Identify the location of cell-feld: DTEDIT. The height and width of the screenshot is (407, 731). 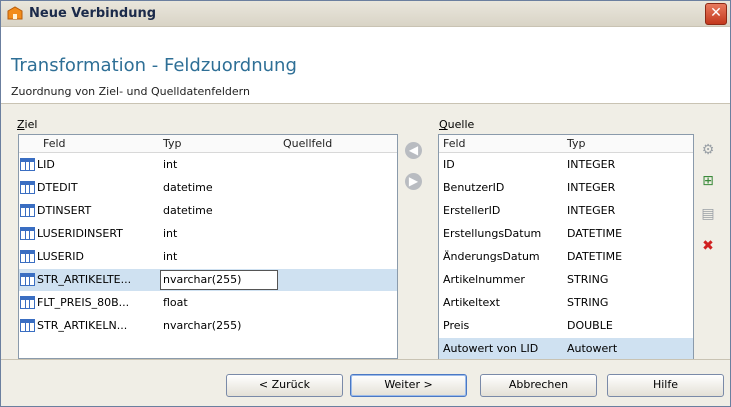
(57, 187).